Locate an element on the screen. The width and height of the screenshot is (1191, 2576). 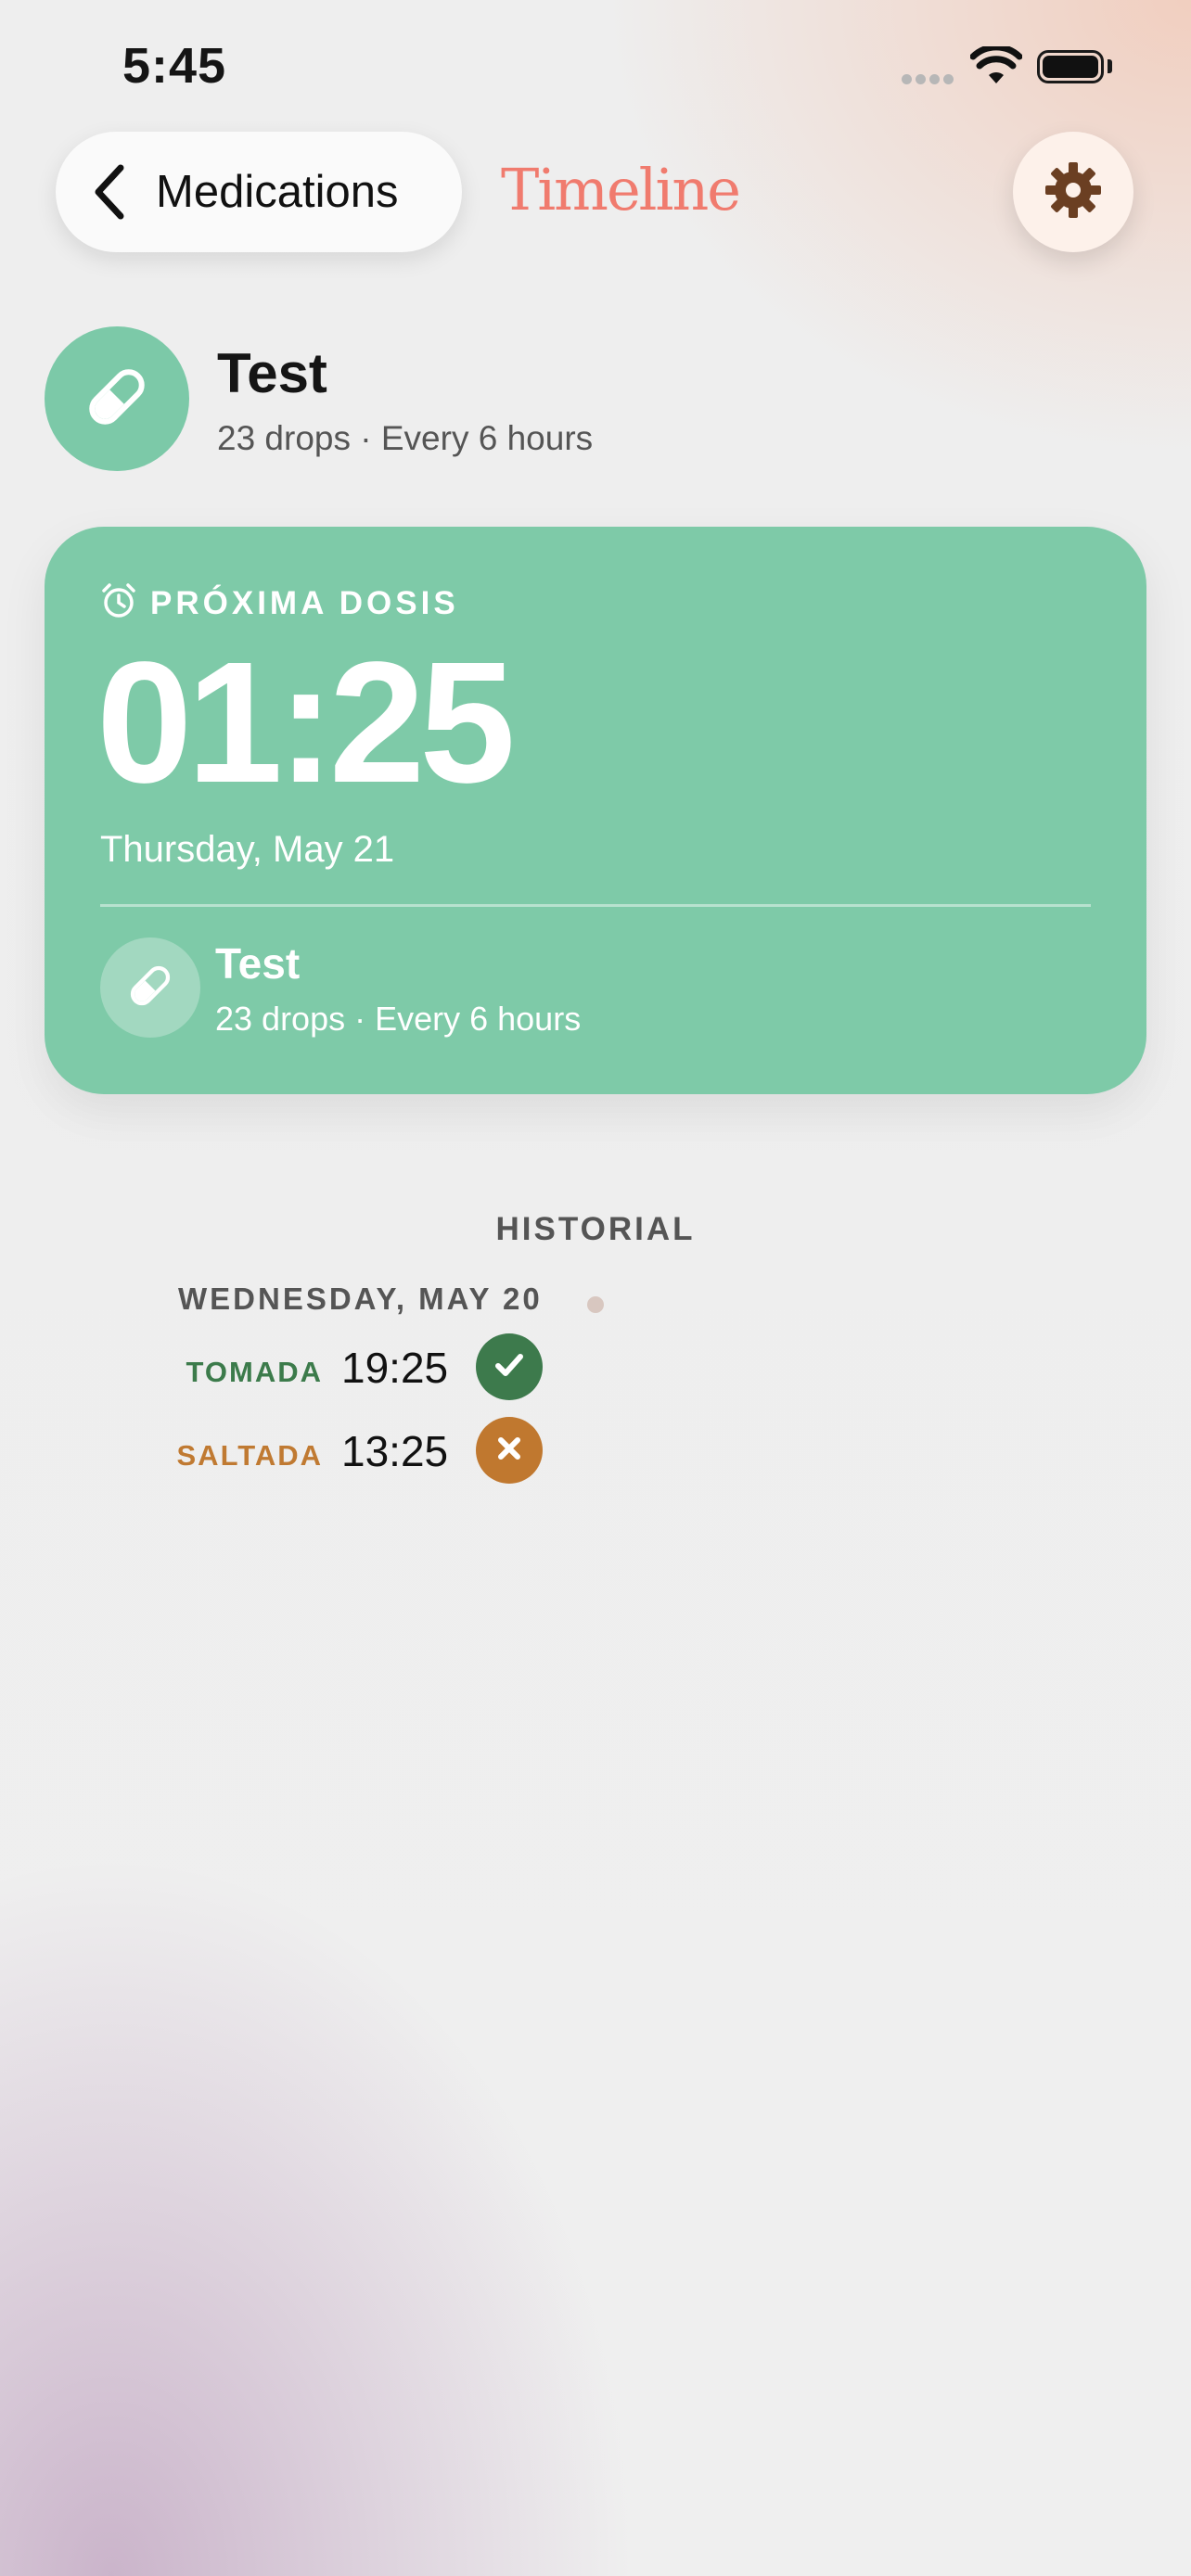
back-button-label: Medications is located at coordinates (277, 192).